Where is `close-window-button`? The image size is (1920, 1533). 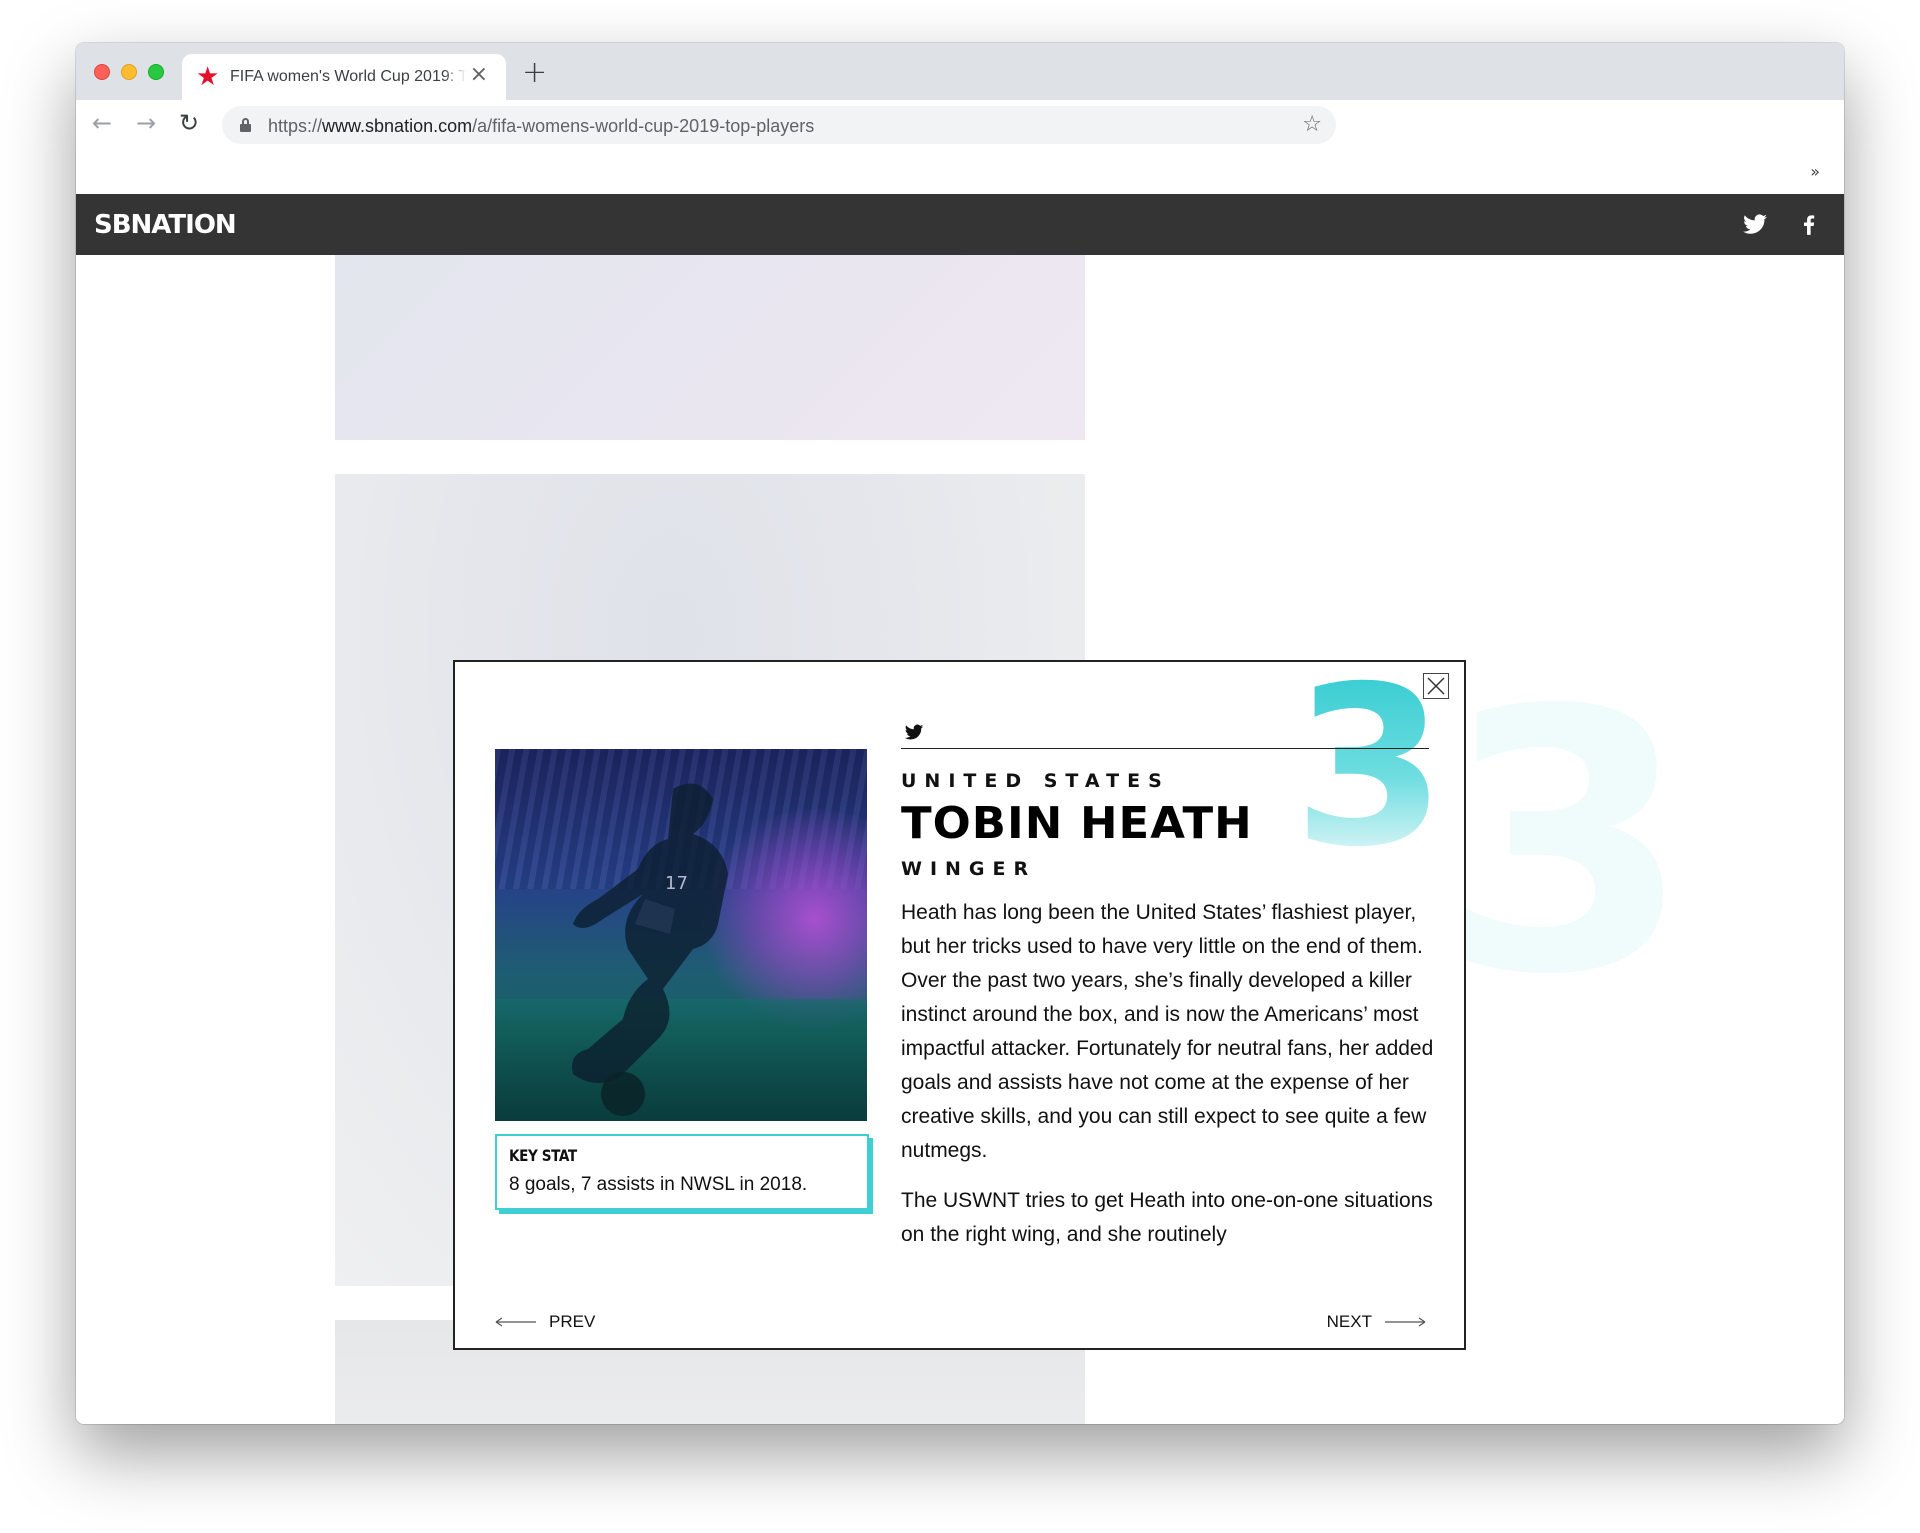
close-window-button is located at coordinates (102, 72).